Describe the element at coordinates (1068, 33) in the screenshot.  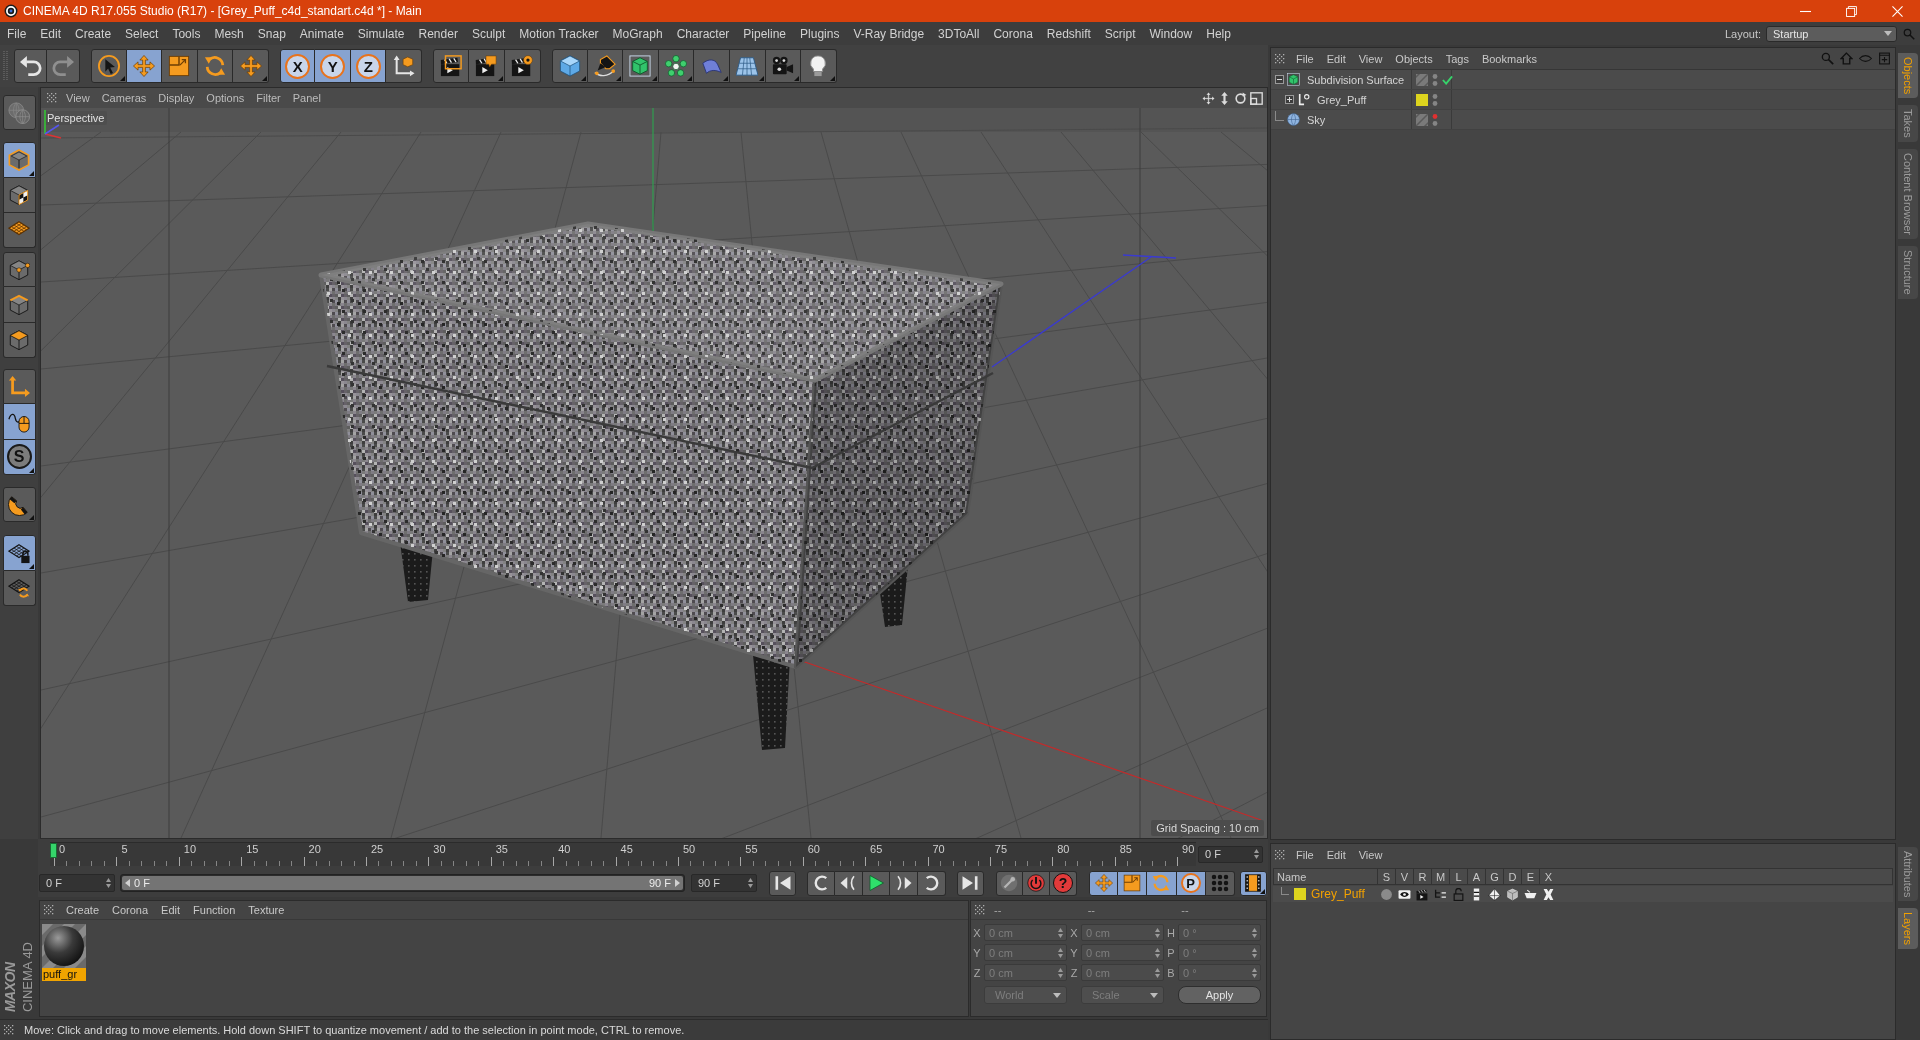
I see `menu-item: Redshift` at that location.